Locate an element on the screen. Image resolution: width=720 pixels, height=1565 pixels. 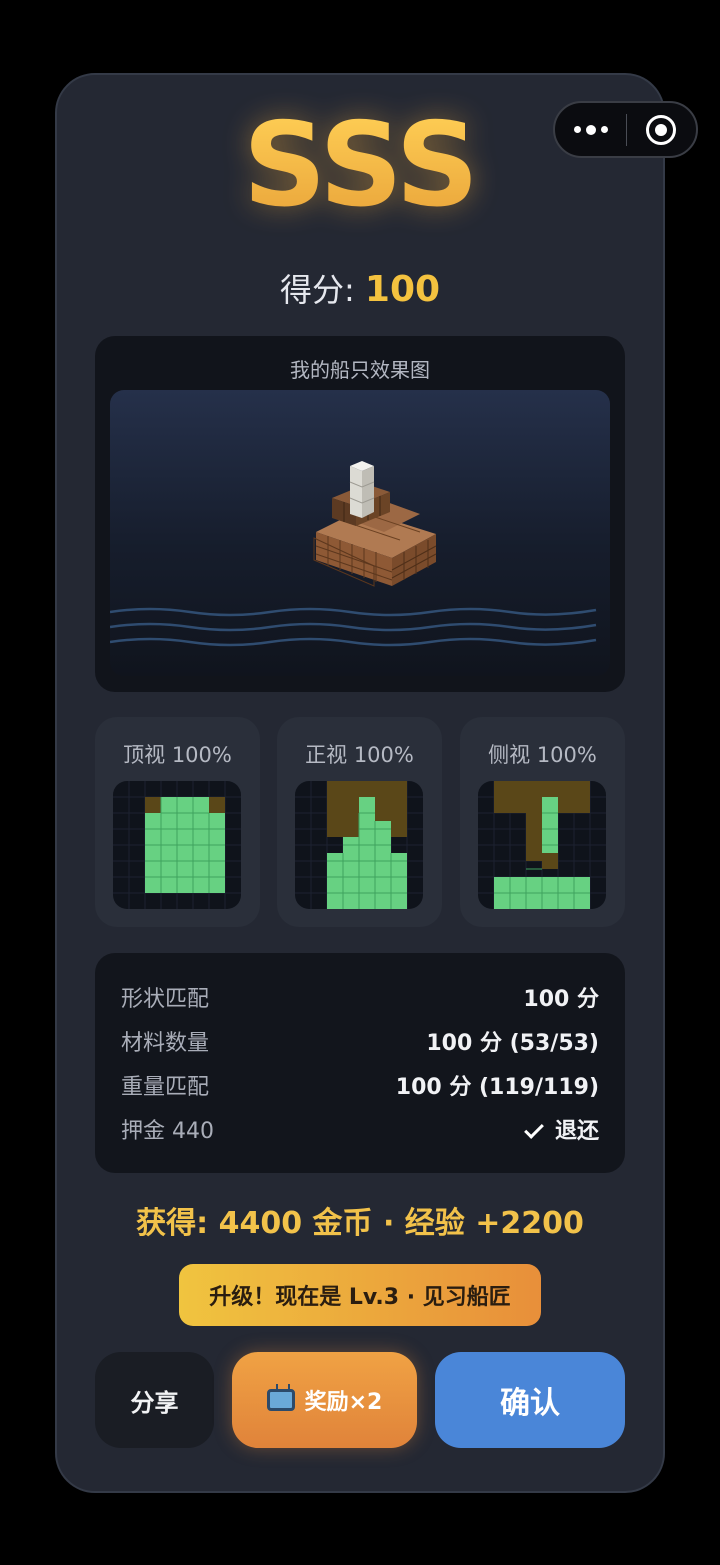
front-view-grid is located at coordinates (359, 845).